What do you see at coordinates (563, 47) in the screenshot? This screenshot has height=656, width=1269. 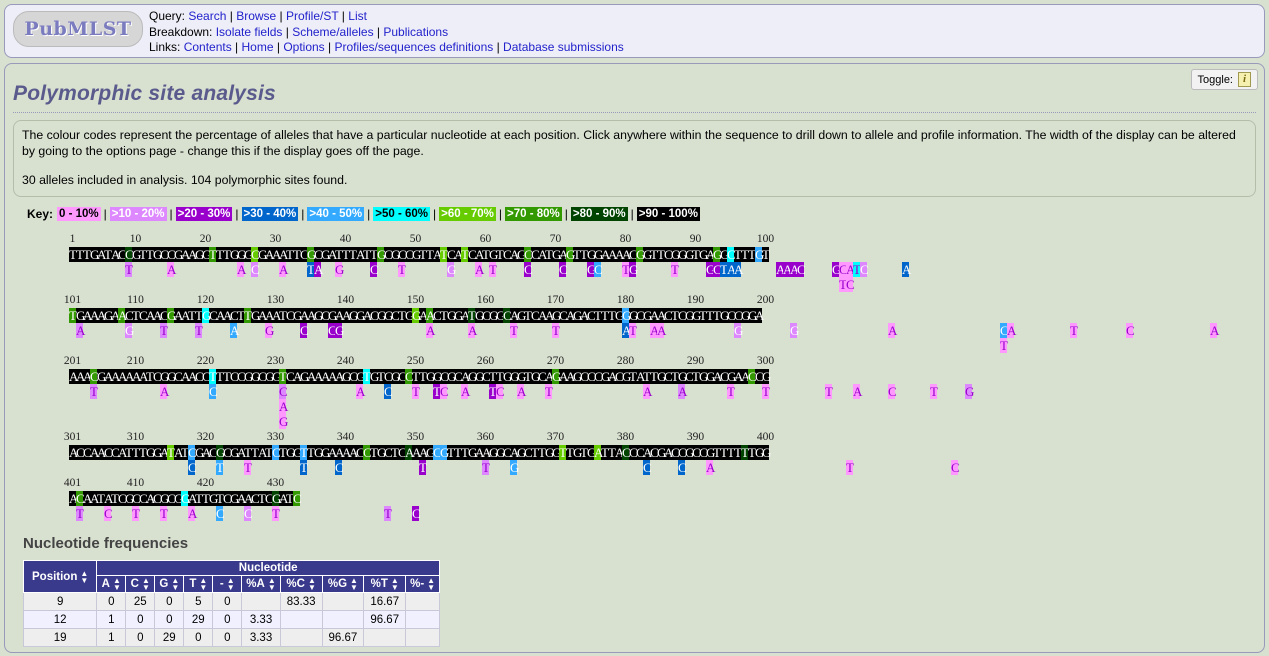 I see `nav-link-database-submissions: Database submissions` at bounding box center [563, 47].